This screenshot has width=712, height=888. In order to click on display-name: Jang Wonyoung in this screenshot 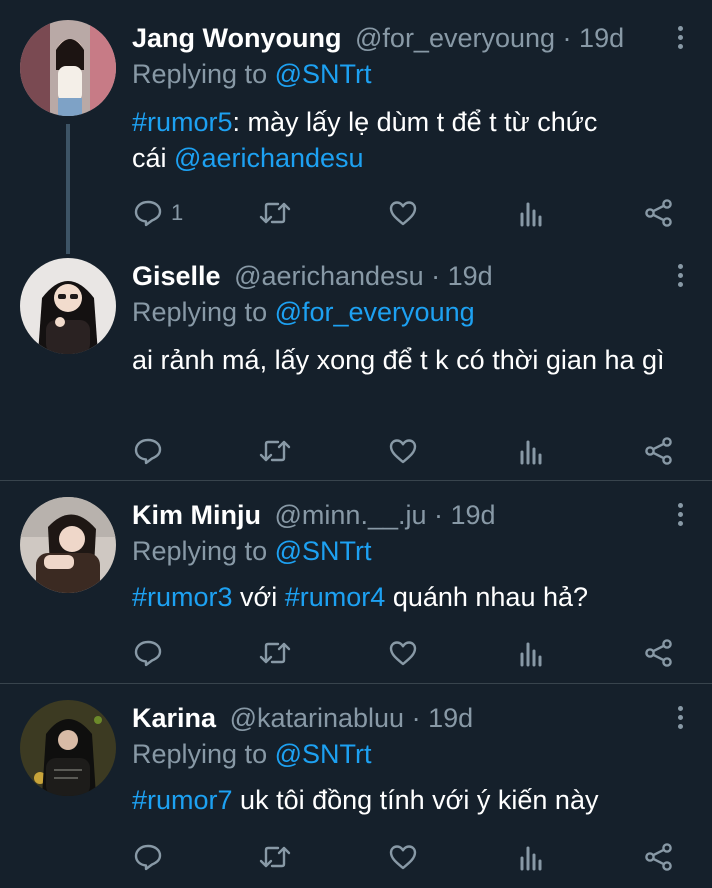, I will do `click(237, 38)`.